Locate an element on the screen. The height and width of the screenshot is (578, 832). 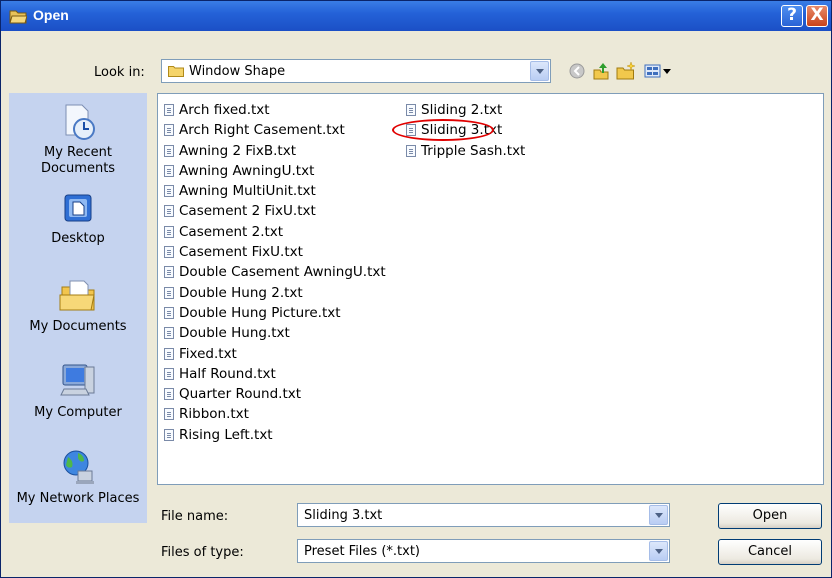
file-name-value: Sliding 3.txt is located at coordinates (343, 515).